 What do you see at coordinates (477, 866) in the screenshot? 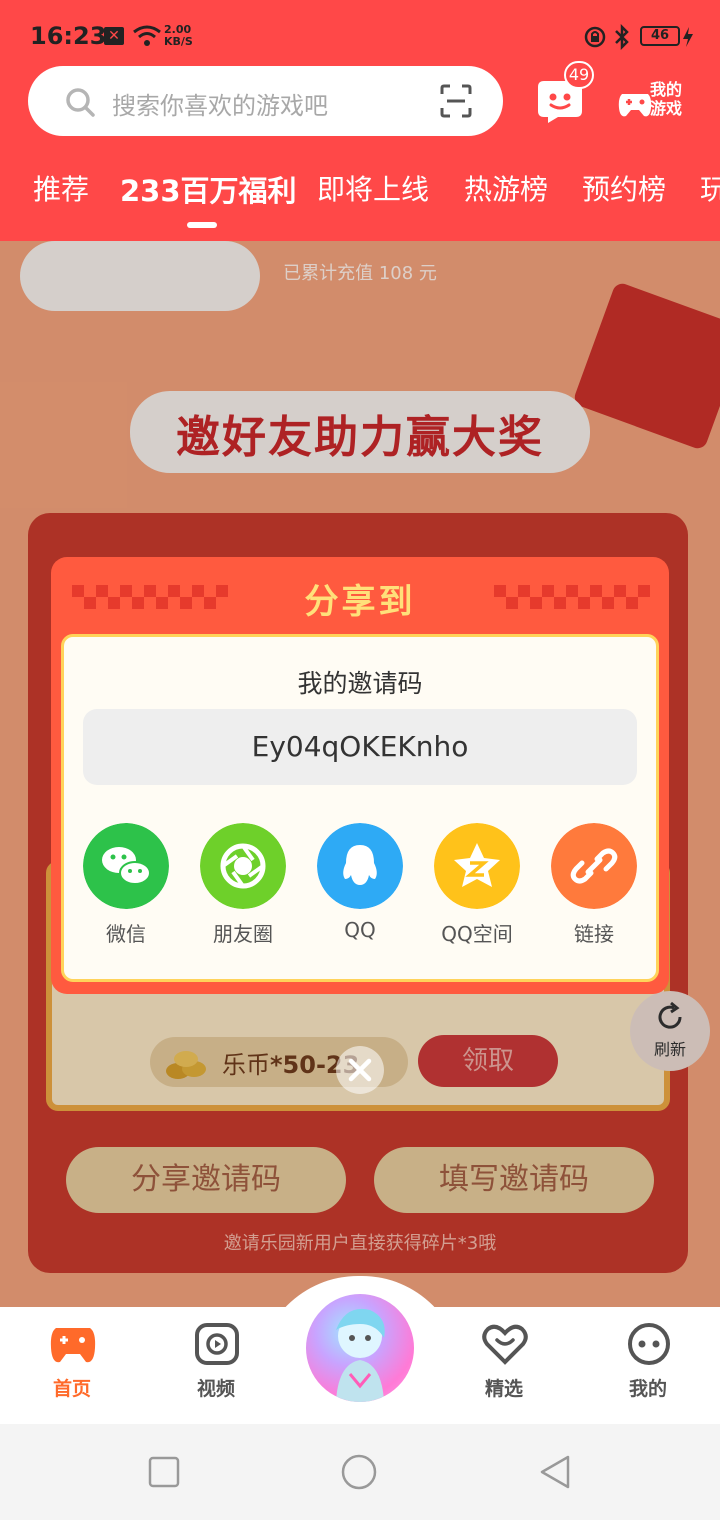
I see `qzone-icon` at bounding box center [477, 866].